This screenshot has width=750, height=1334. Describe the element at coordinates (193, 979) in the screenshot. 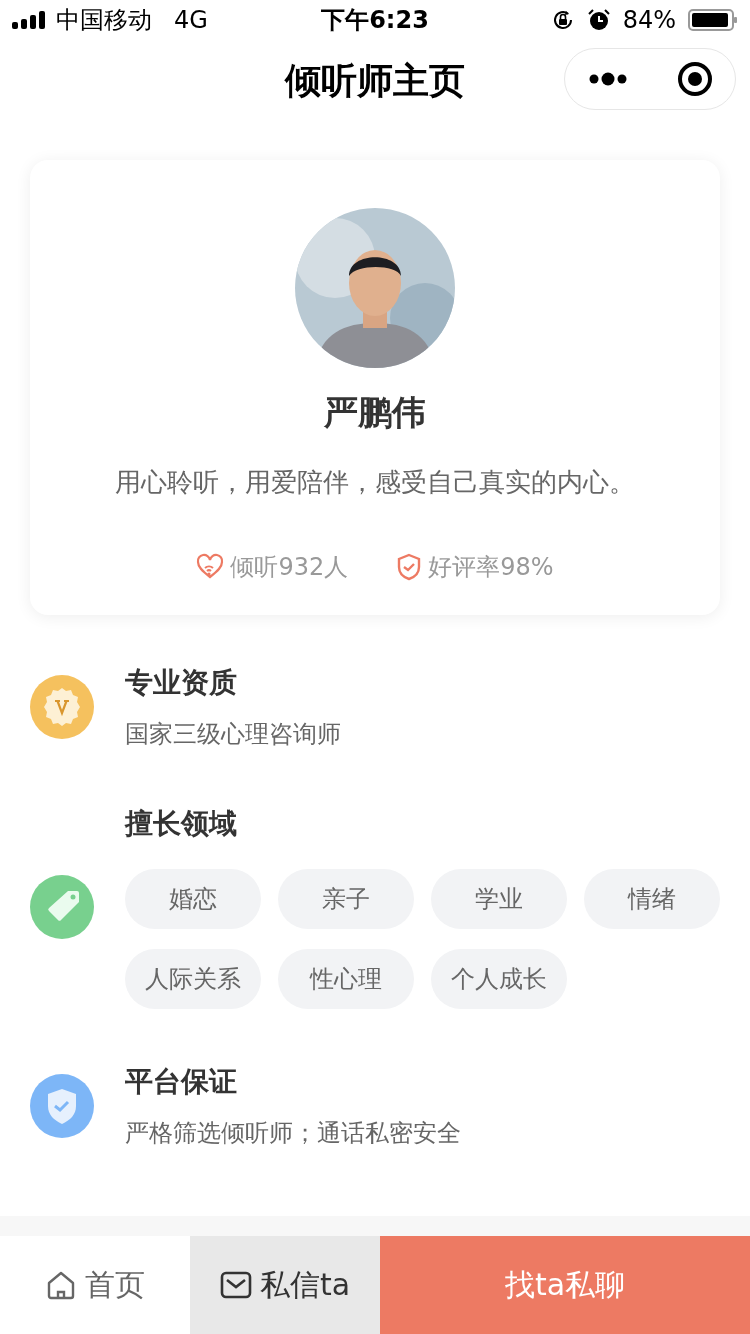

I see `expertise-tag: 人际关系` at that location.